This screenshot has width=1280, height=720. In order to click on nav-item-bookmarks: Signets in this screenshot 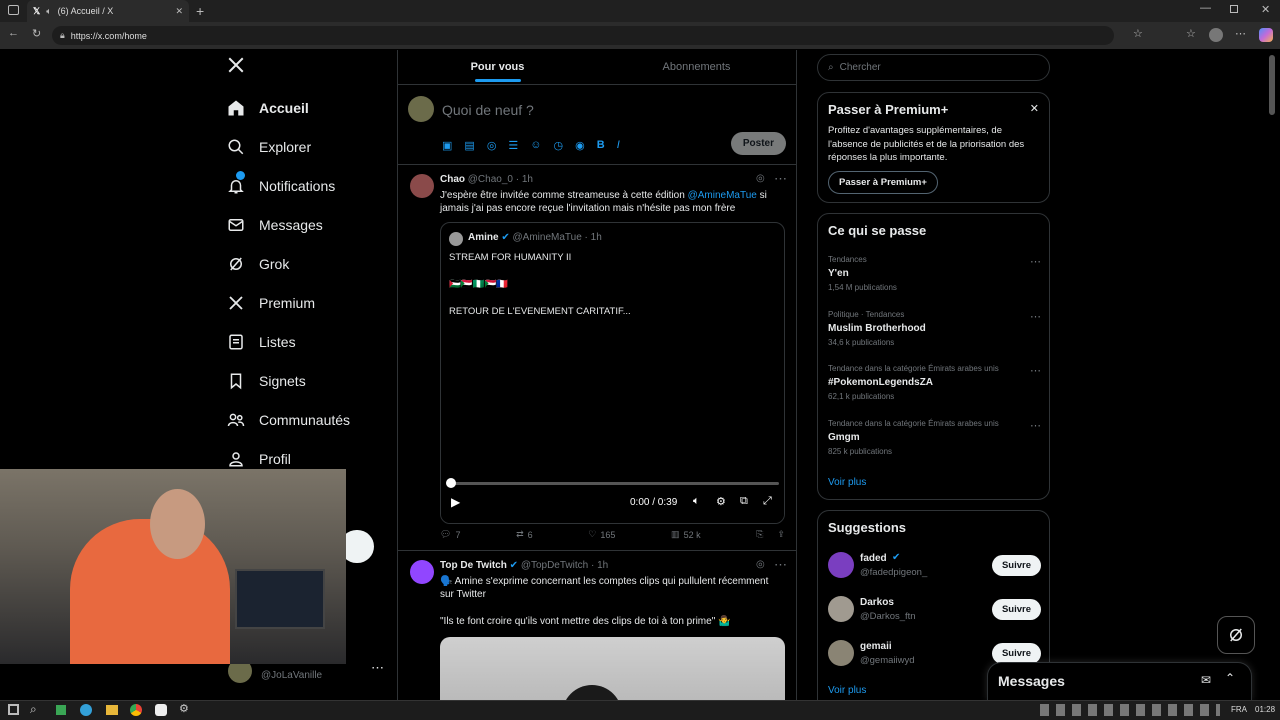, I will do `click(300, 380)`.